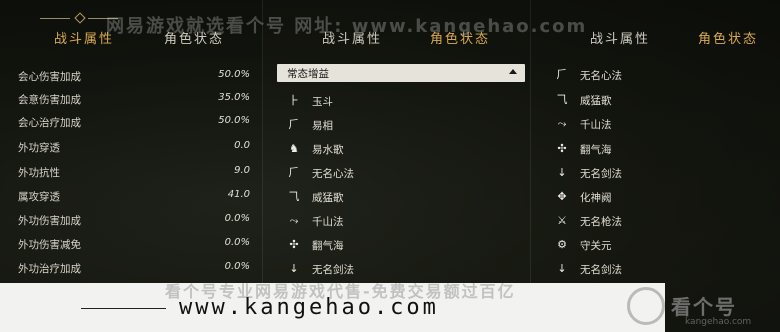 This screenshot has height=332, width=780. What do you see at coordinates (134, 122) in the screenshot?
I see `stat-row: 会心治疗加成 50.0%` at bounding box center [134, 122].